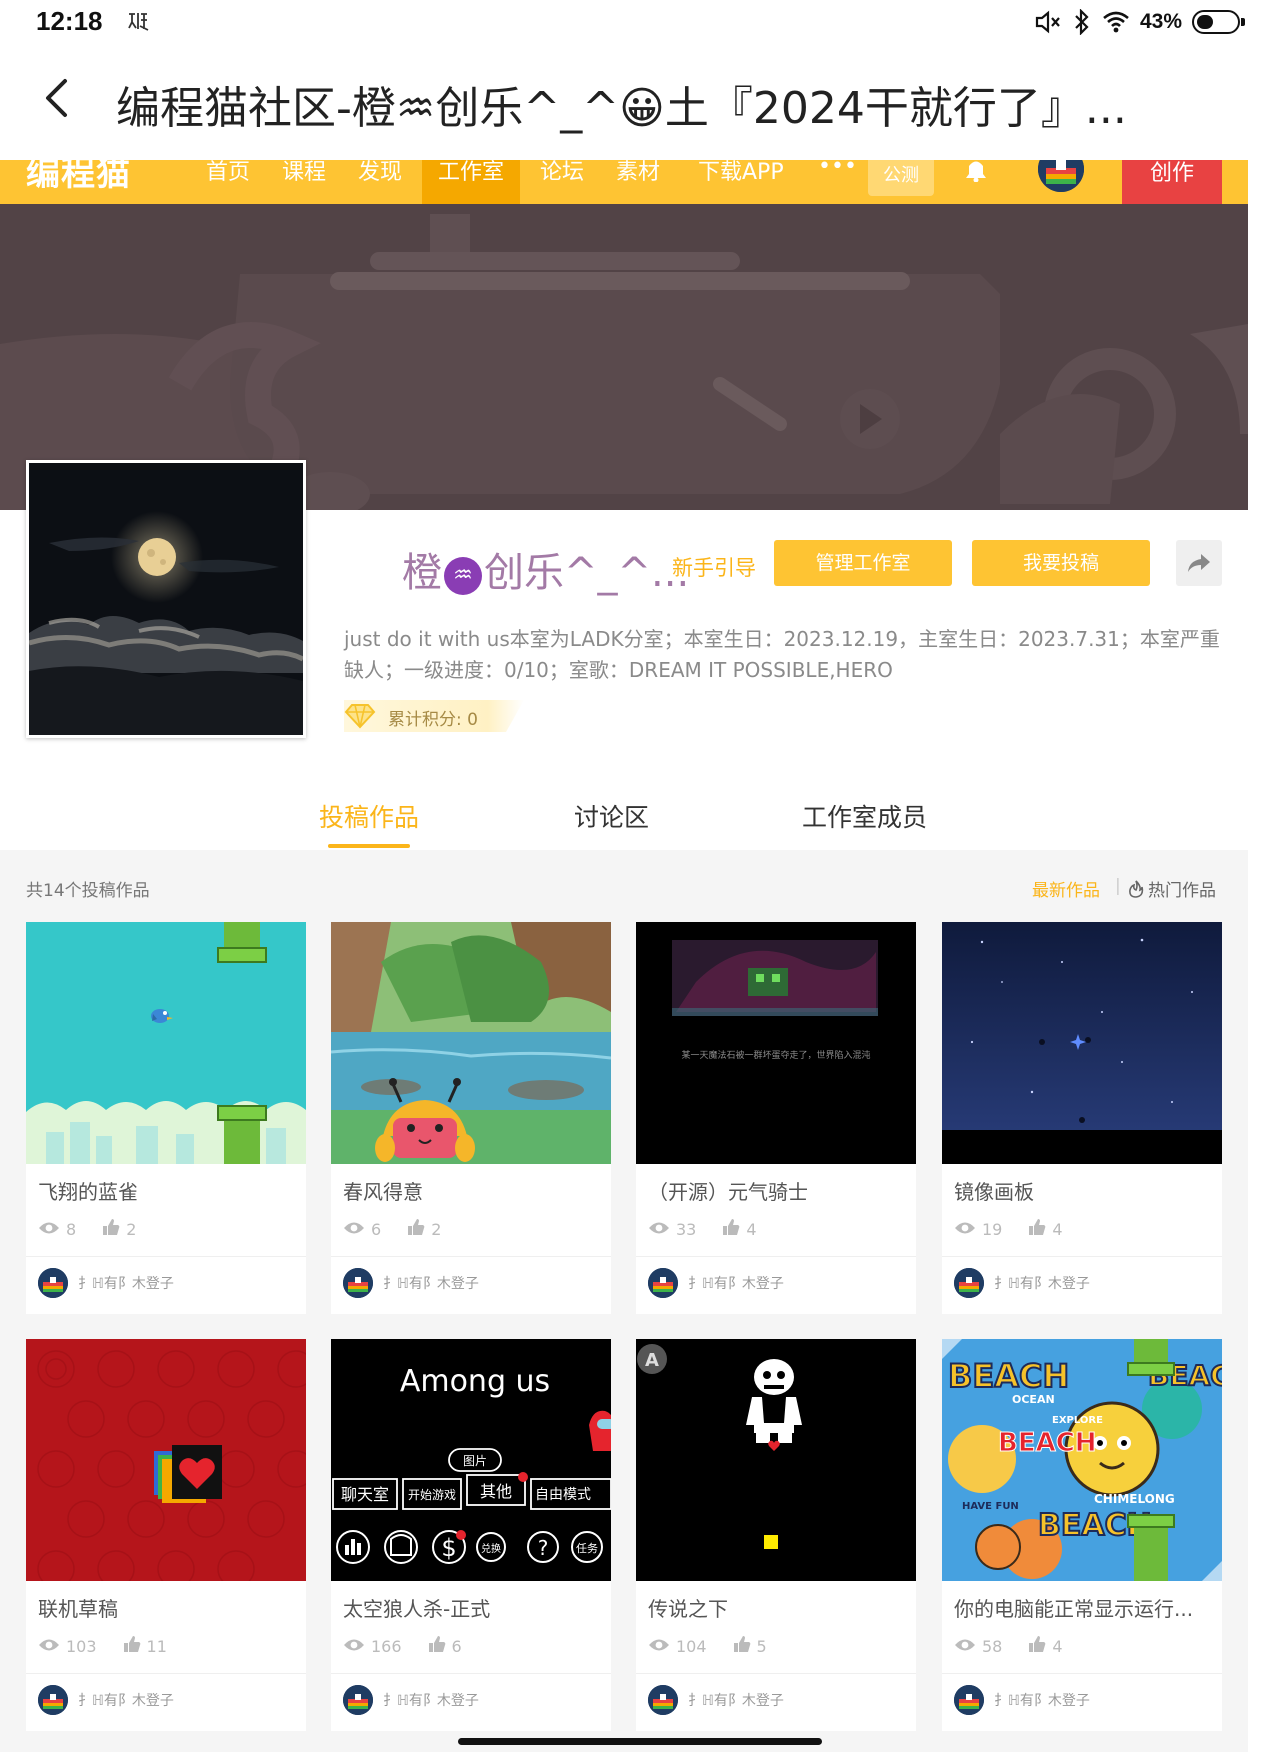 The height and width of the screenshot is (1752, 1280). What do you see at coordinates (640, 1741) in the screenshot?
I see `home-indicator` at bounding box center [640, 1741].